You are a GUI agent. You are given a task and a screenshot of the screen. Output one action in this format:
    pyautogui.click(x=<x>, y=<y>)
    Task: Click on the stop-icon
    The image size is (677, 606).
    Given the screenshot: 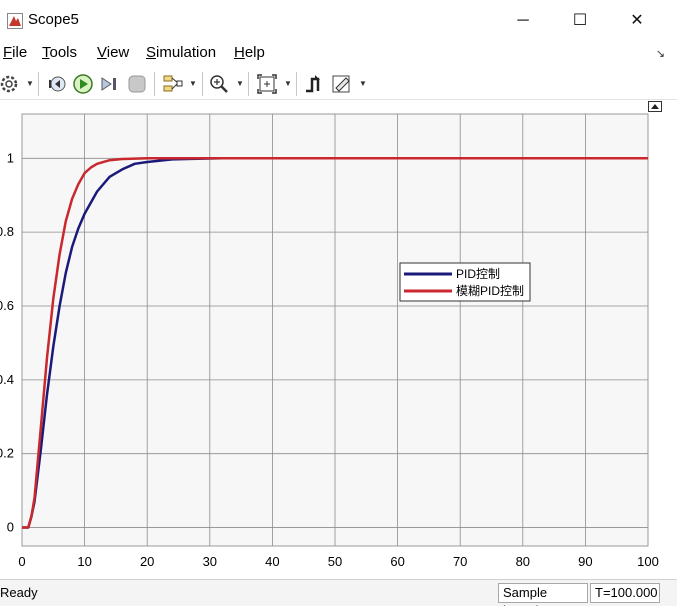 What is the action you would take?
    pyautogui.click(x=137, y=84)
    